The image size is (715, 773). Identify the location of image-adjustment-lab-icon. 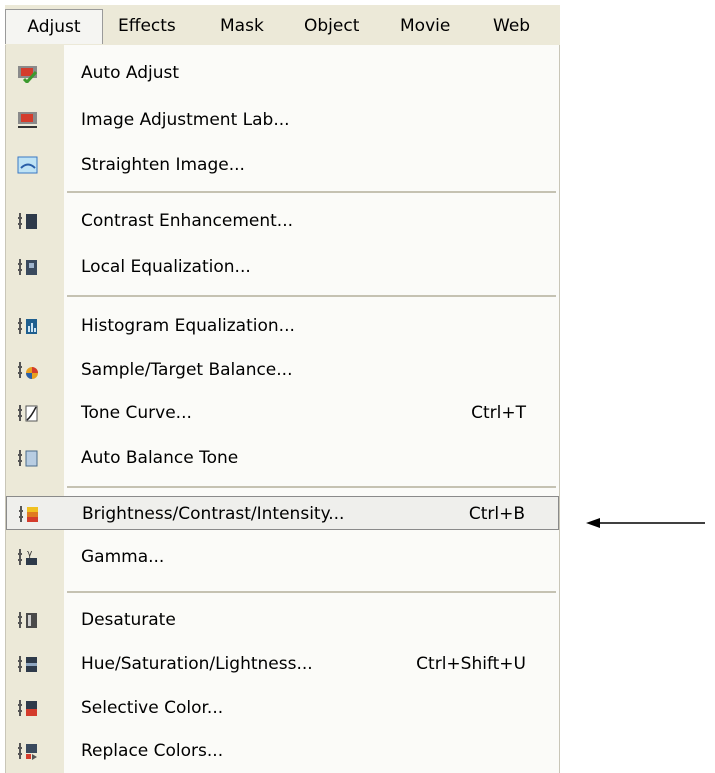
(28, 120).